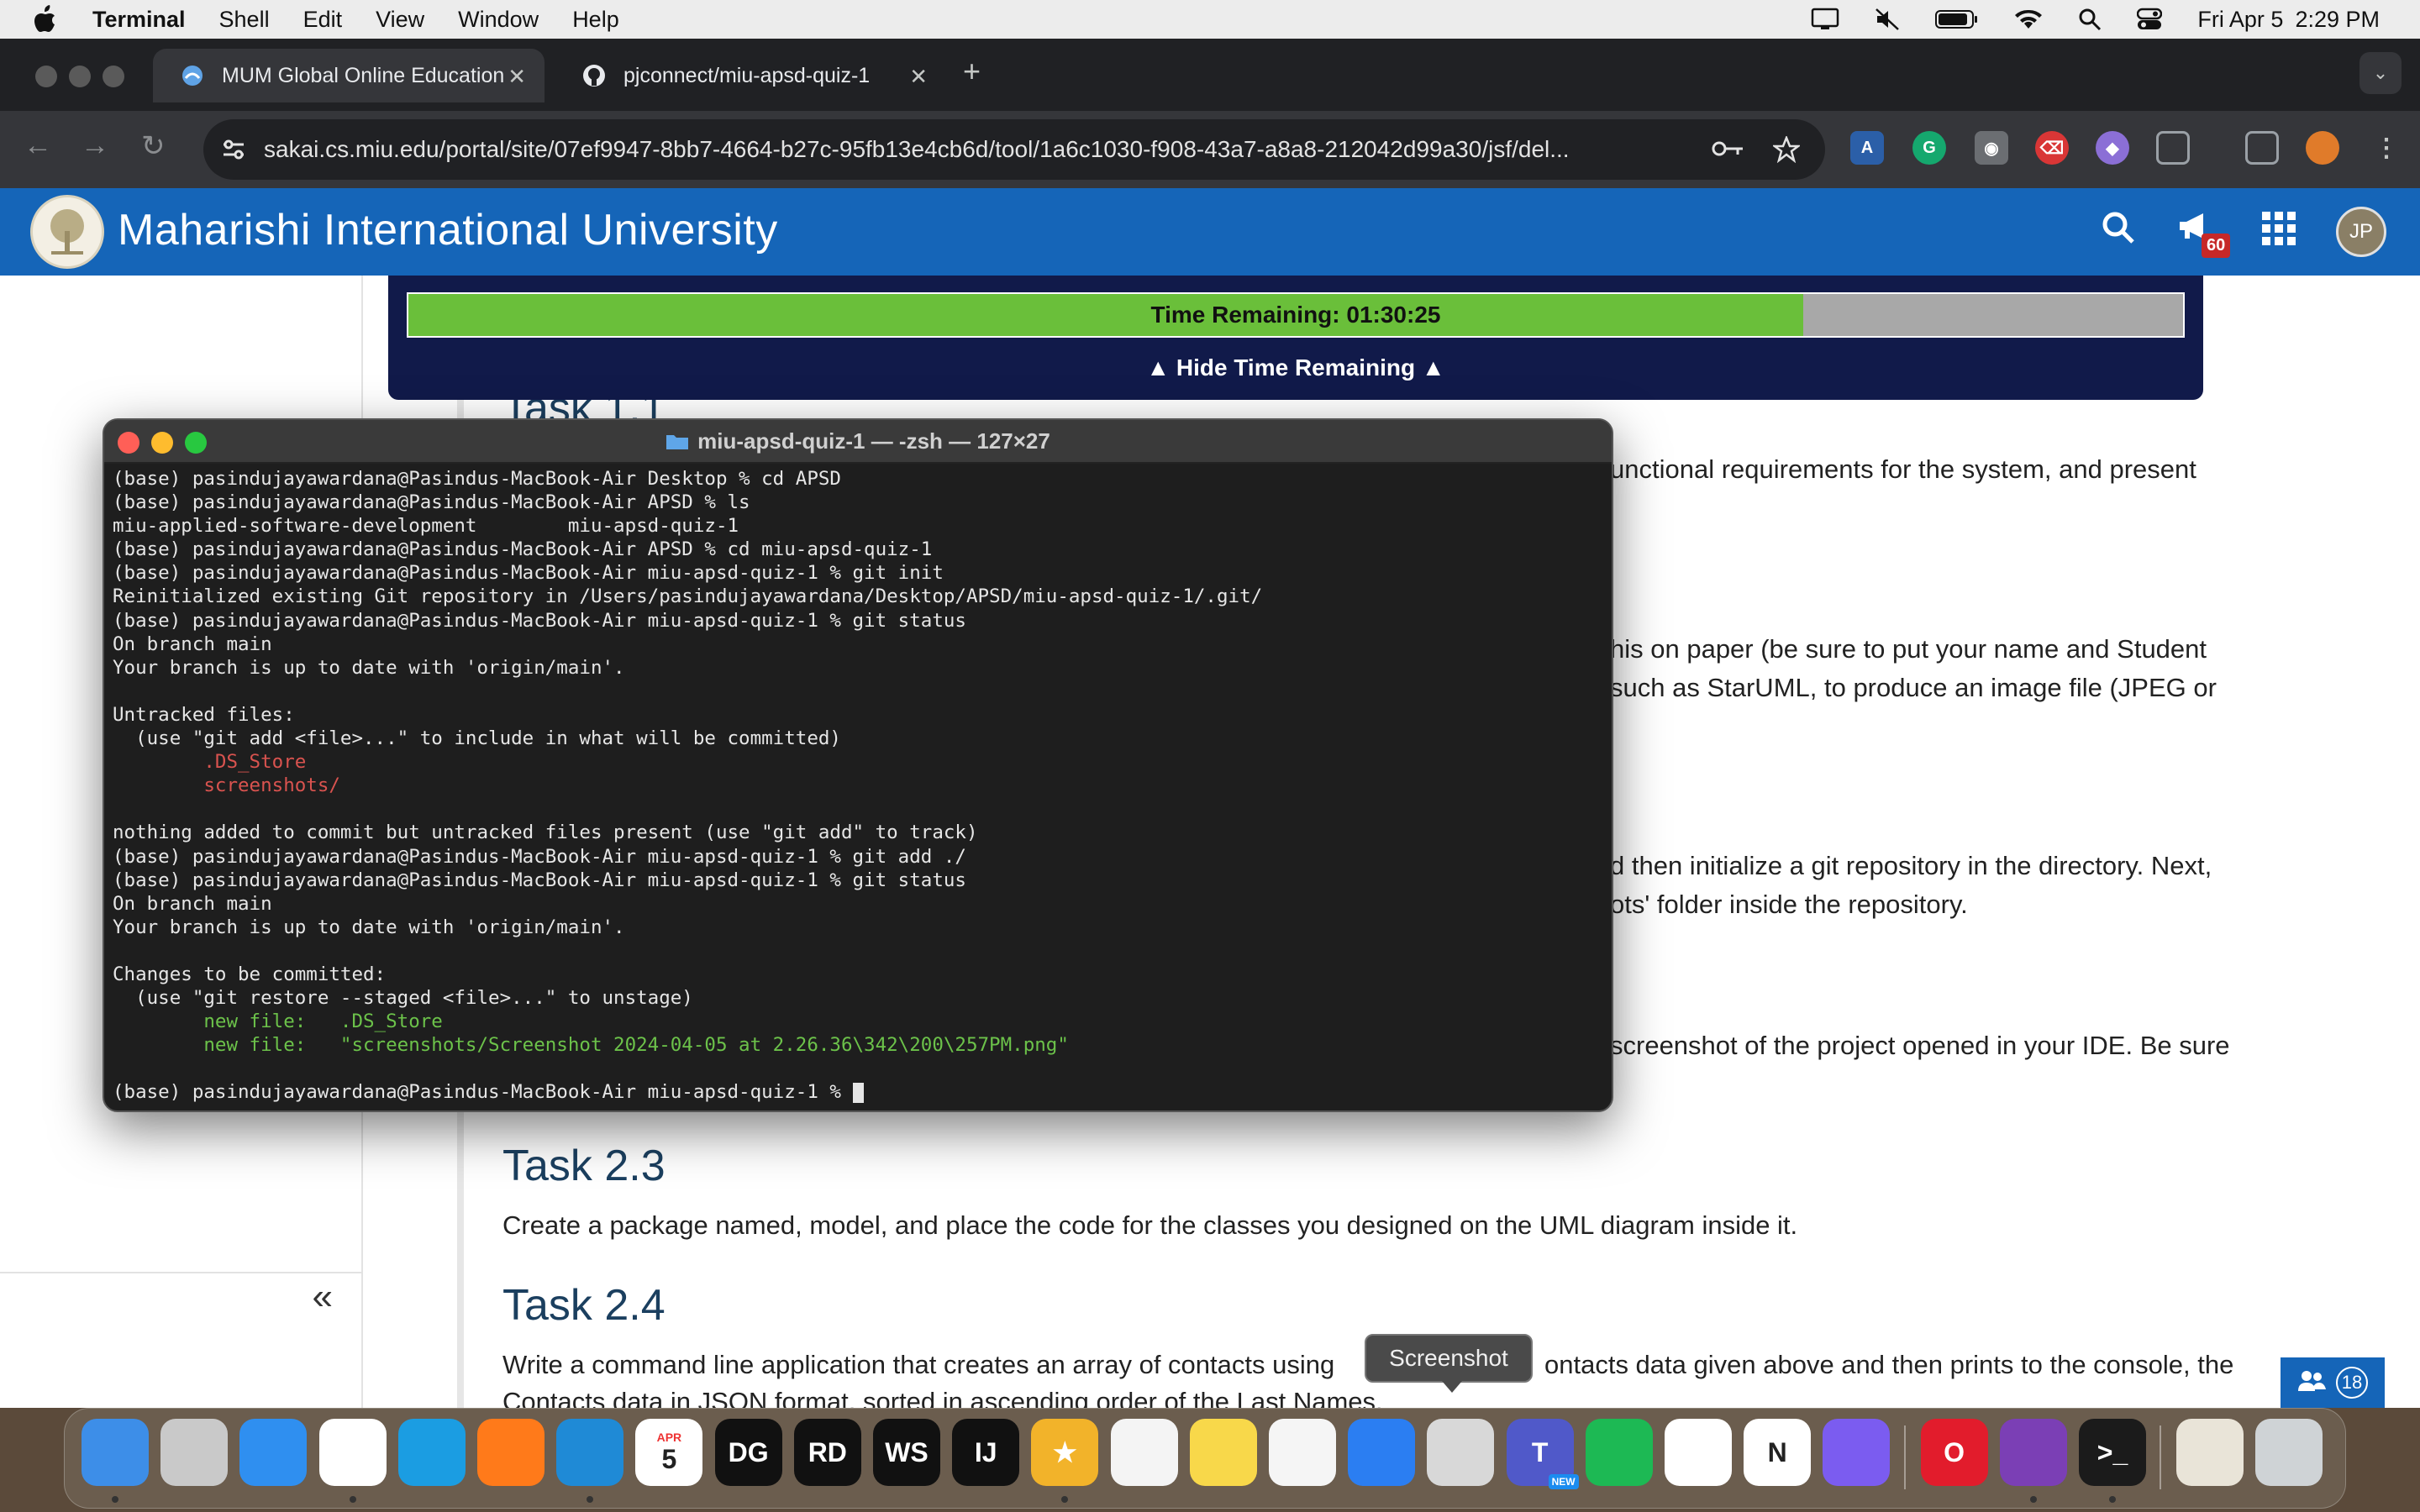  Describe the element at coordinates (1867, 148) in the screenshot. I see `extension-translate-icon: A` at that location.